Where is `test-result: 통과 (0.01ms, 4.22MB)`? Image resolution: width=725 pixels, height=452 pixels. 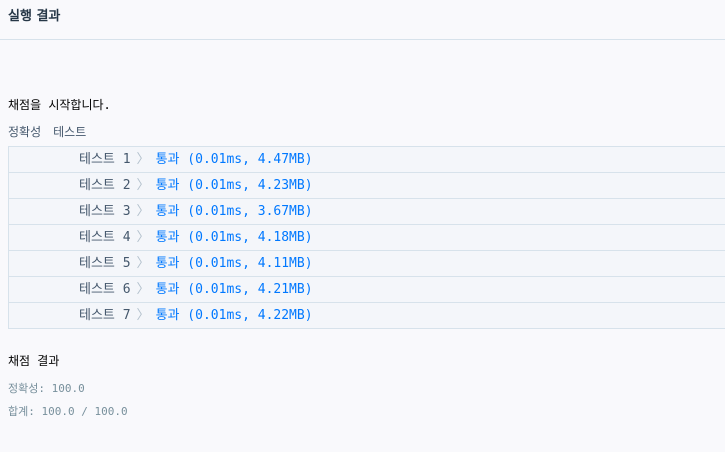
test-result: 통과 (0.01ms, 4.22MB) is located at coordinates (234, 315).